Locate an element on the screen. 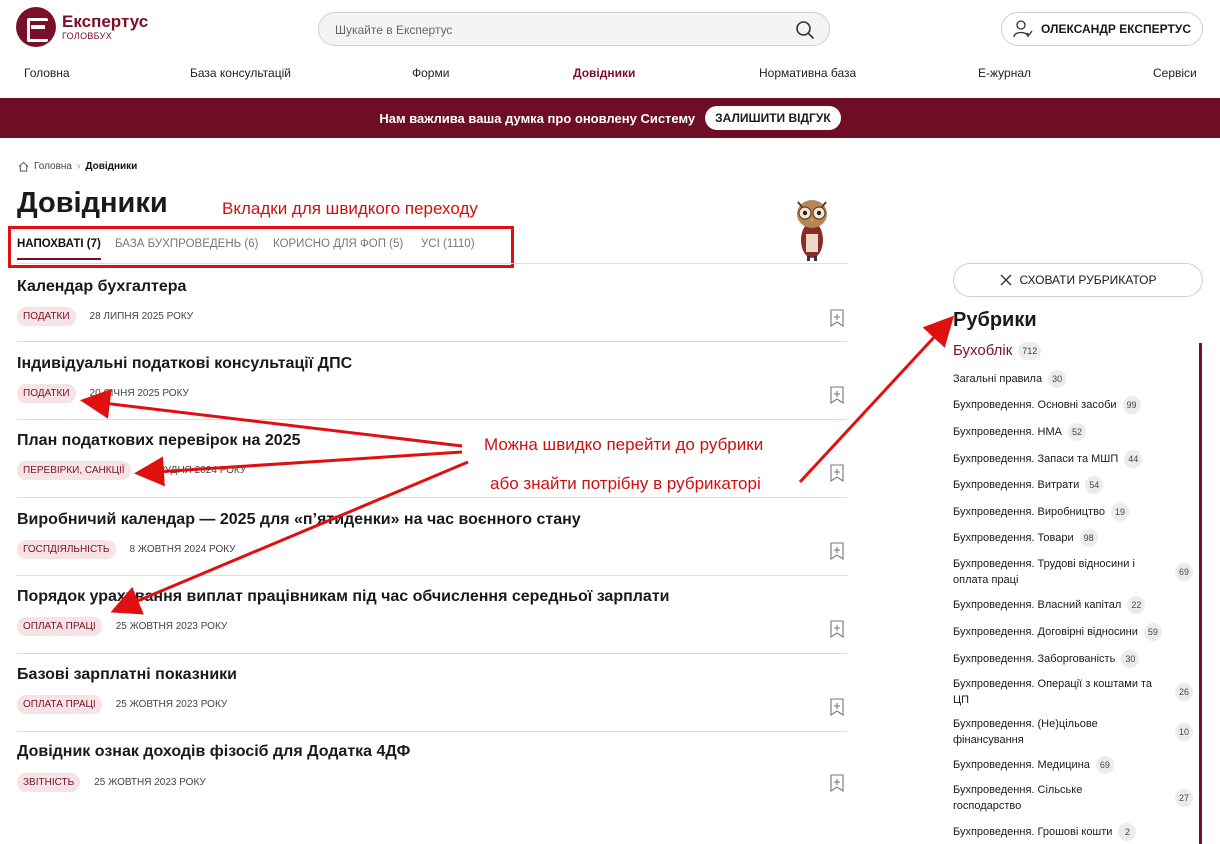 This screenshot has width=1220, height=844. article-title: Індивідуальні податкові консультації ДПС is located at coordinates (184, 364).